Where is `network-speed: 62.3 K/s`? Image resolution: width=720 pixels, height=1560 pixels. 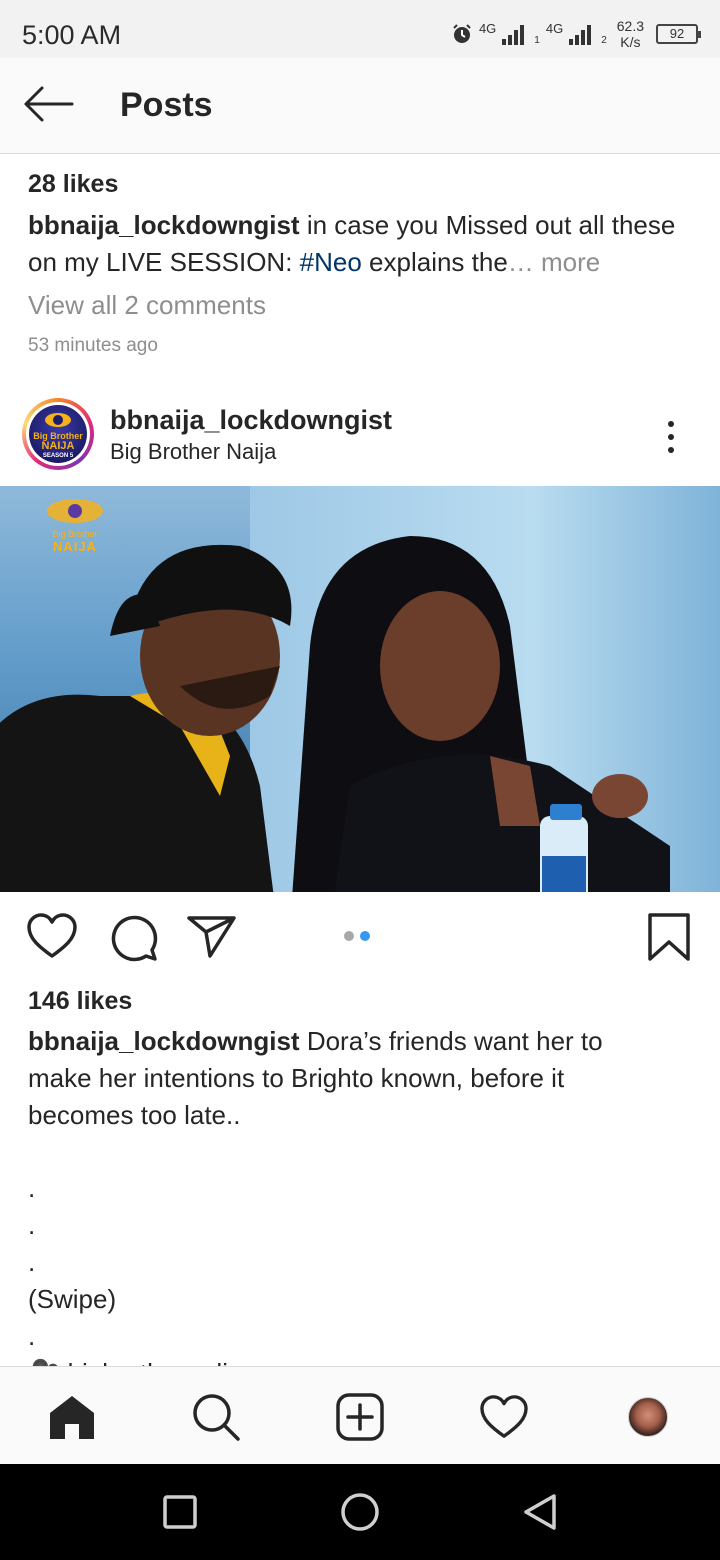 network-speed: 62.3 K/s is located at coordinates (630, 34).